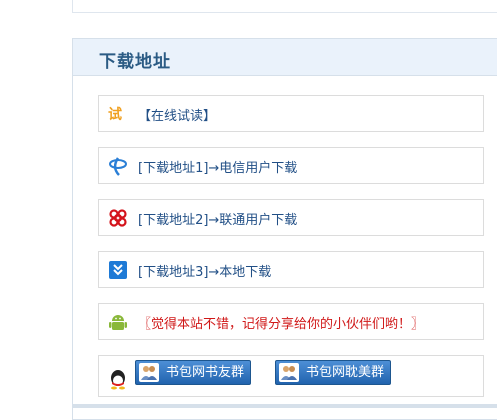 The height and width of the screenshot is (420, 497). What do you see at coordinates (284, 406) in the screenshot?
I see `panel-bottom-border` at bounding box center [284, 406].